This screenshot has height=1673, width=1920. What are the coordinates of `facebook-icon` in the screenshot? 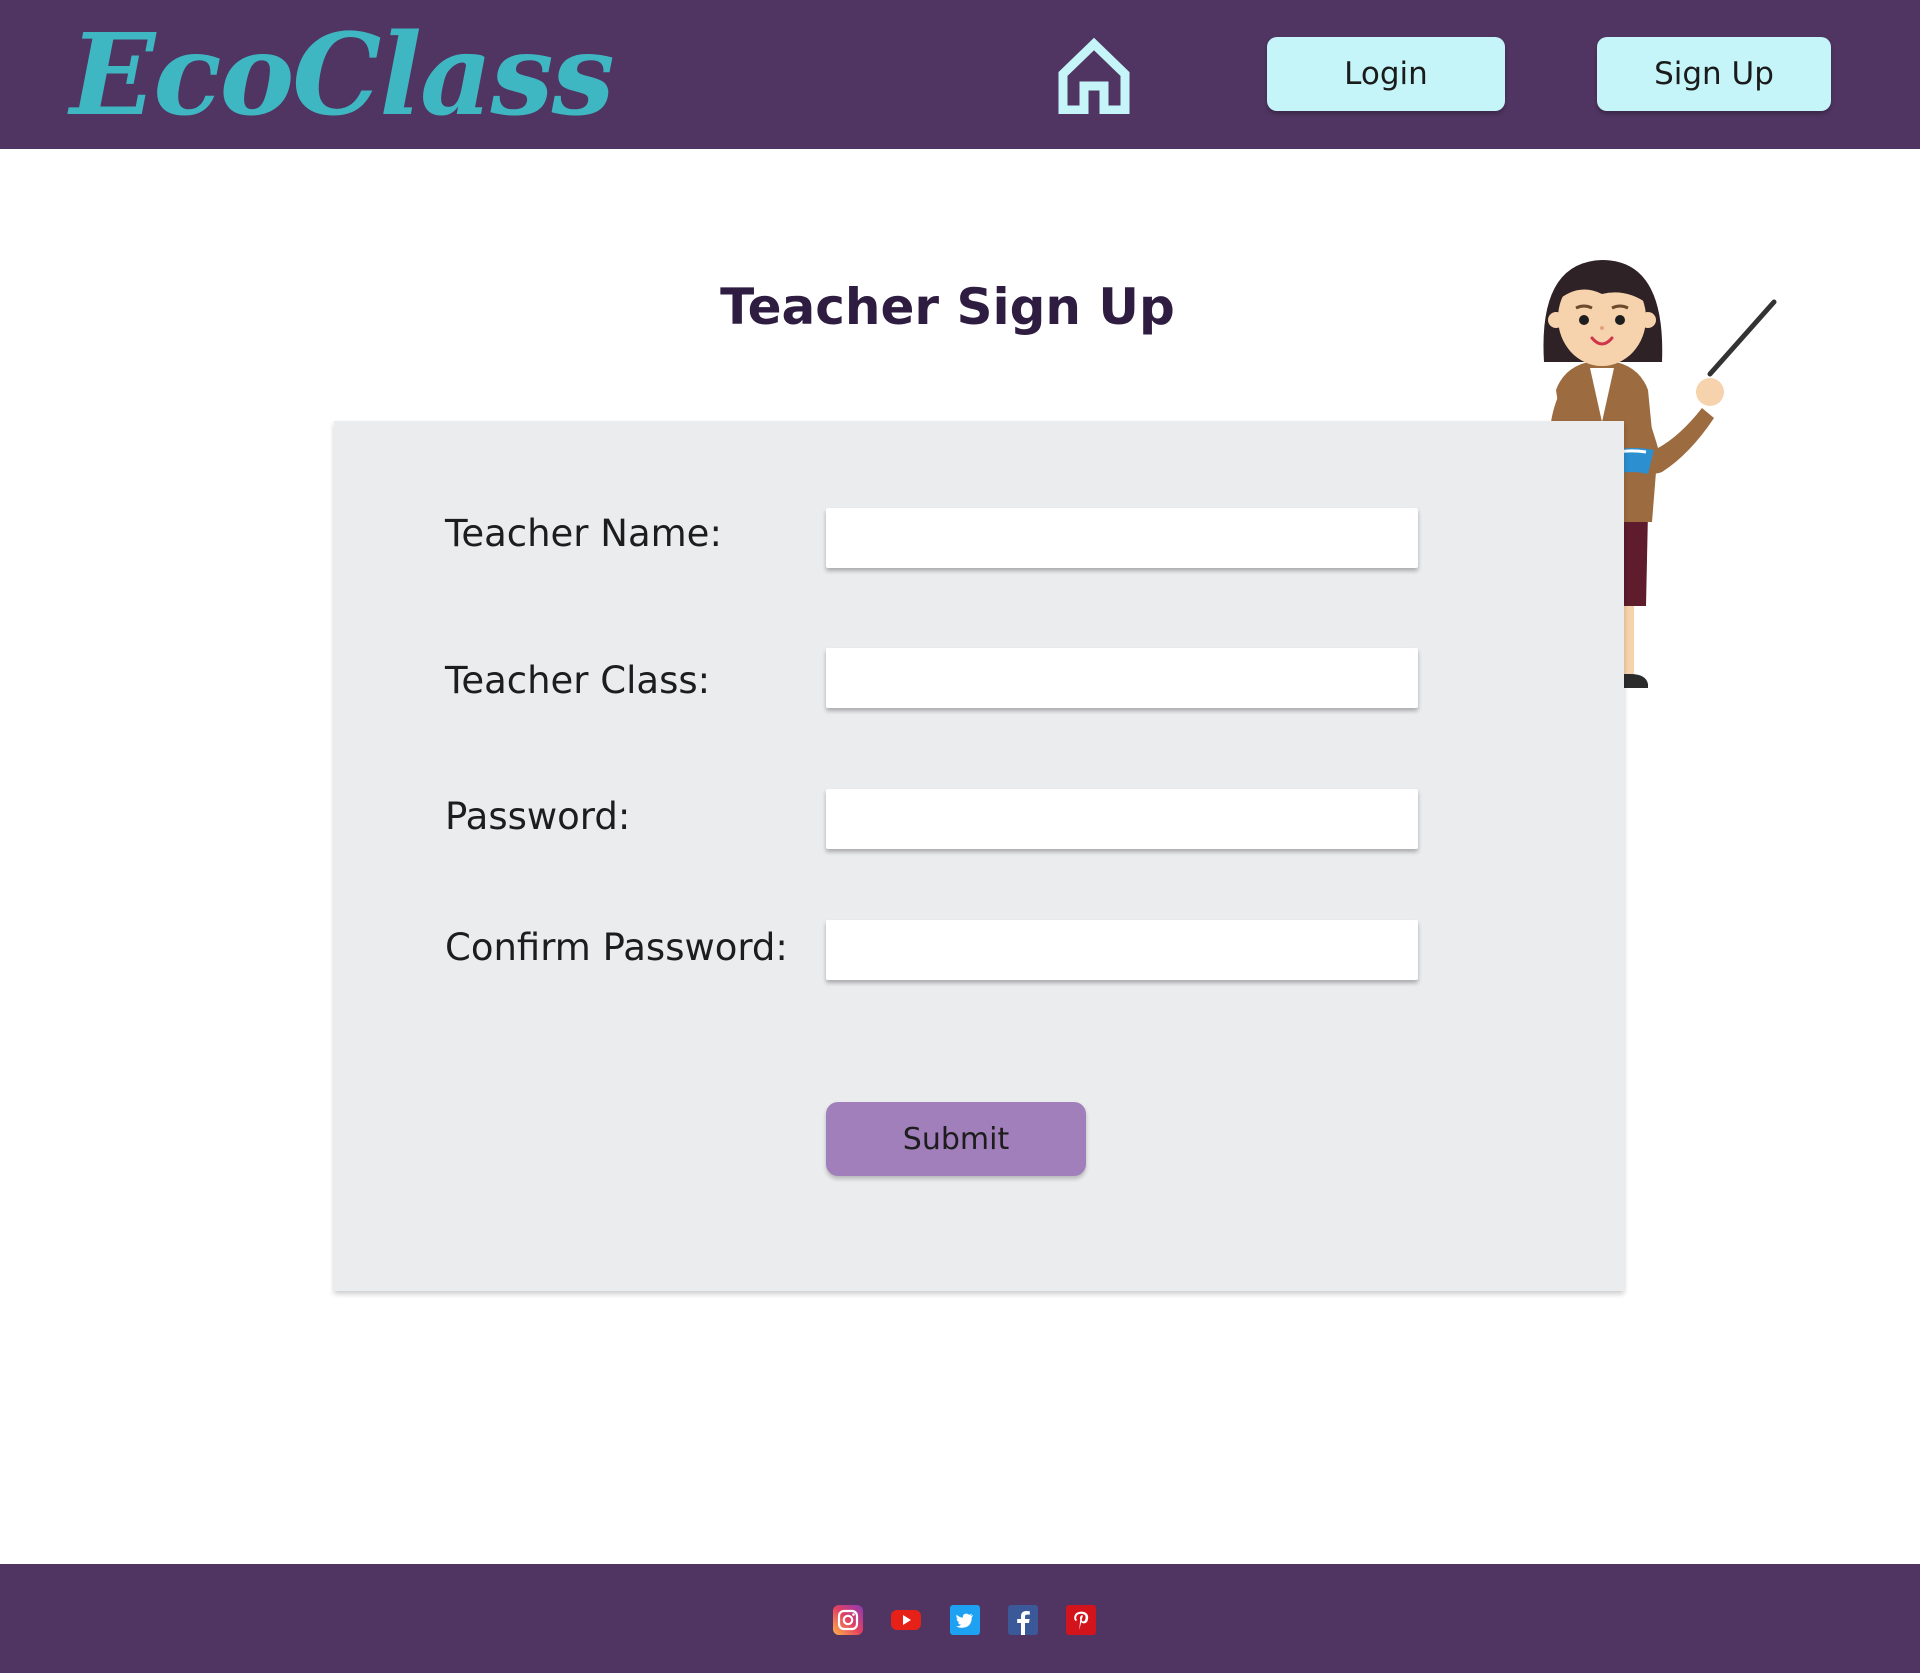 It's located at (1023, 1620).